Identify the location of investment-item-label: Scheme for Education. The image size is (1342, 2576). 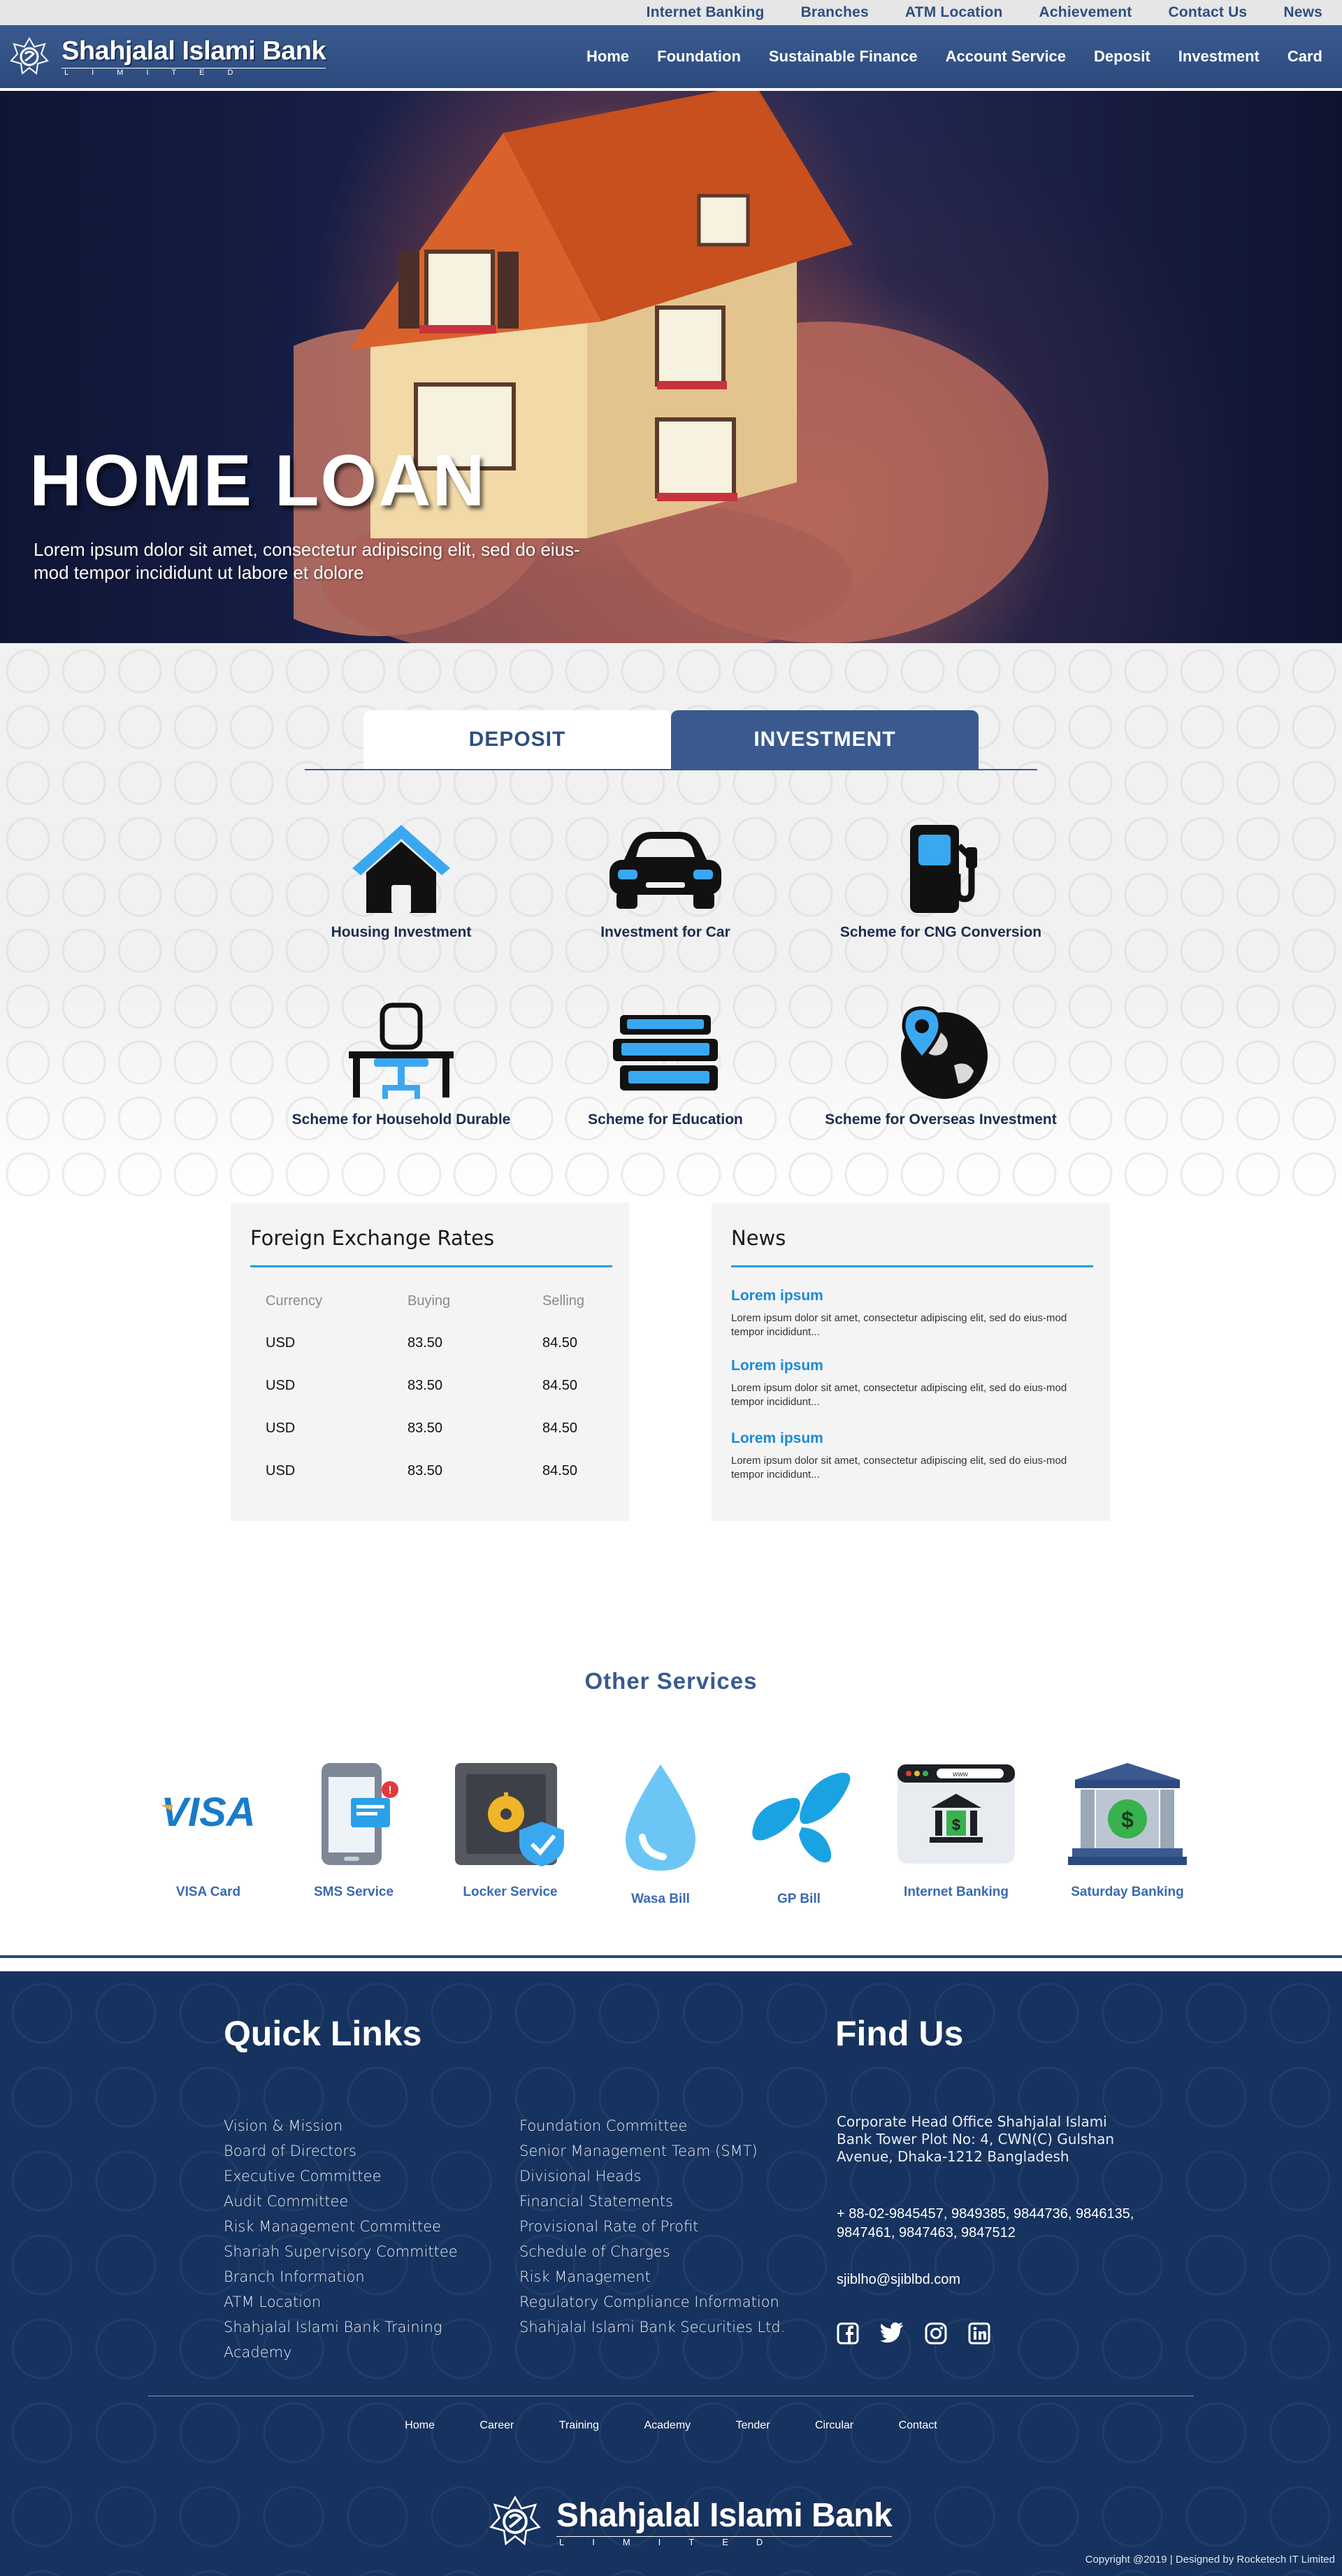
(665, 1119).